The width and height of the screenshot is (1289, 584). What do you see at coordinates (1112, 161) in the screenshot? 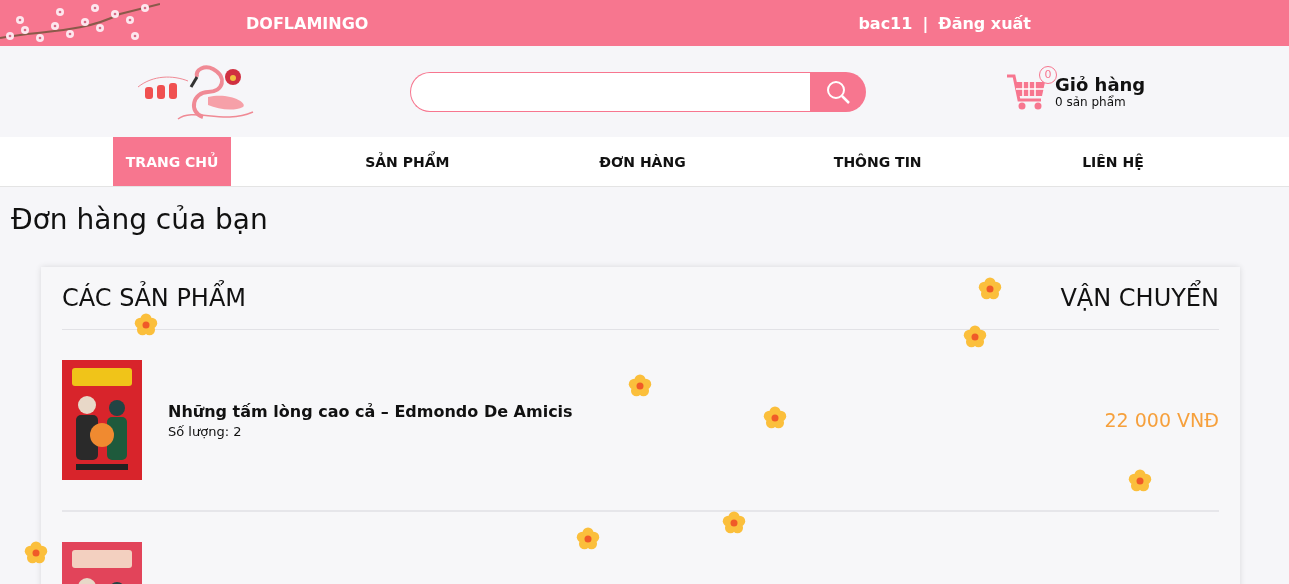
I see `nav-tab: LIÊN HỆ` at bounding box center [1112, 161].